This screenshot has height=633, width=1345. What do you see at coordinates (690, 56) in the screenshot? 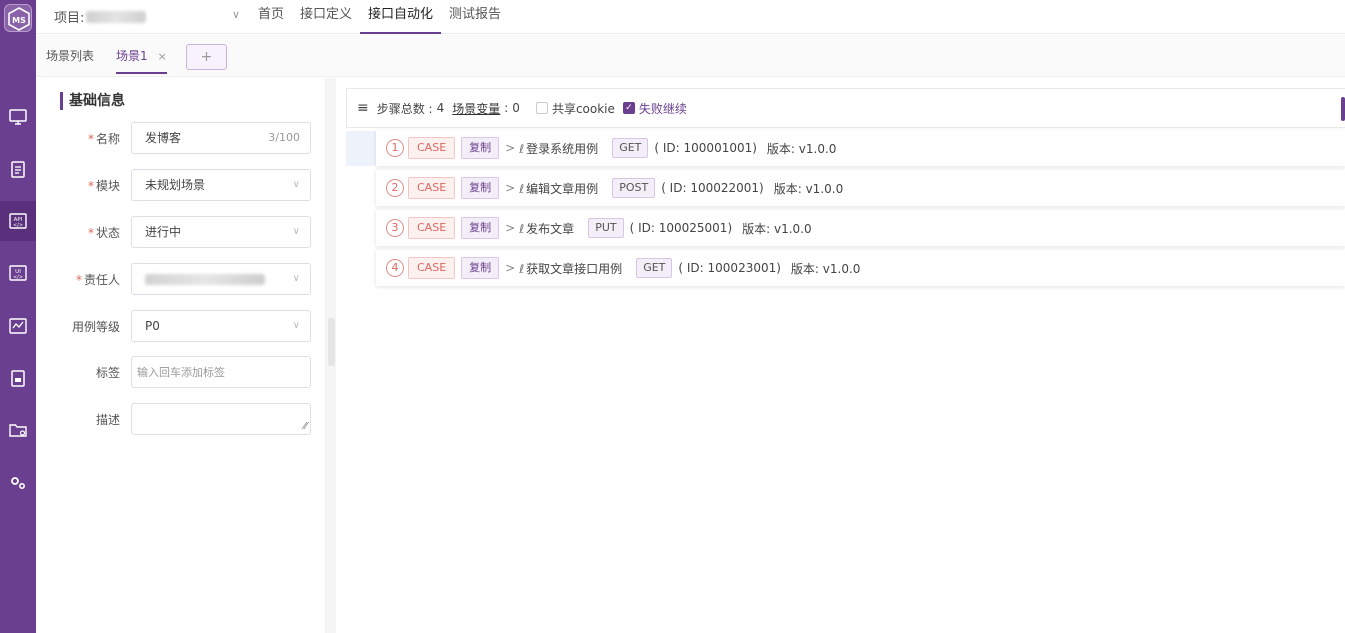
I see `tab-strip: 场景列表 场景1 × +` at bounding box center [690, 56].